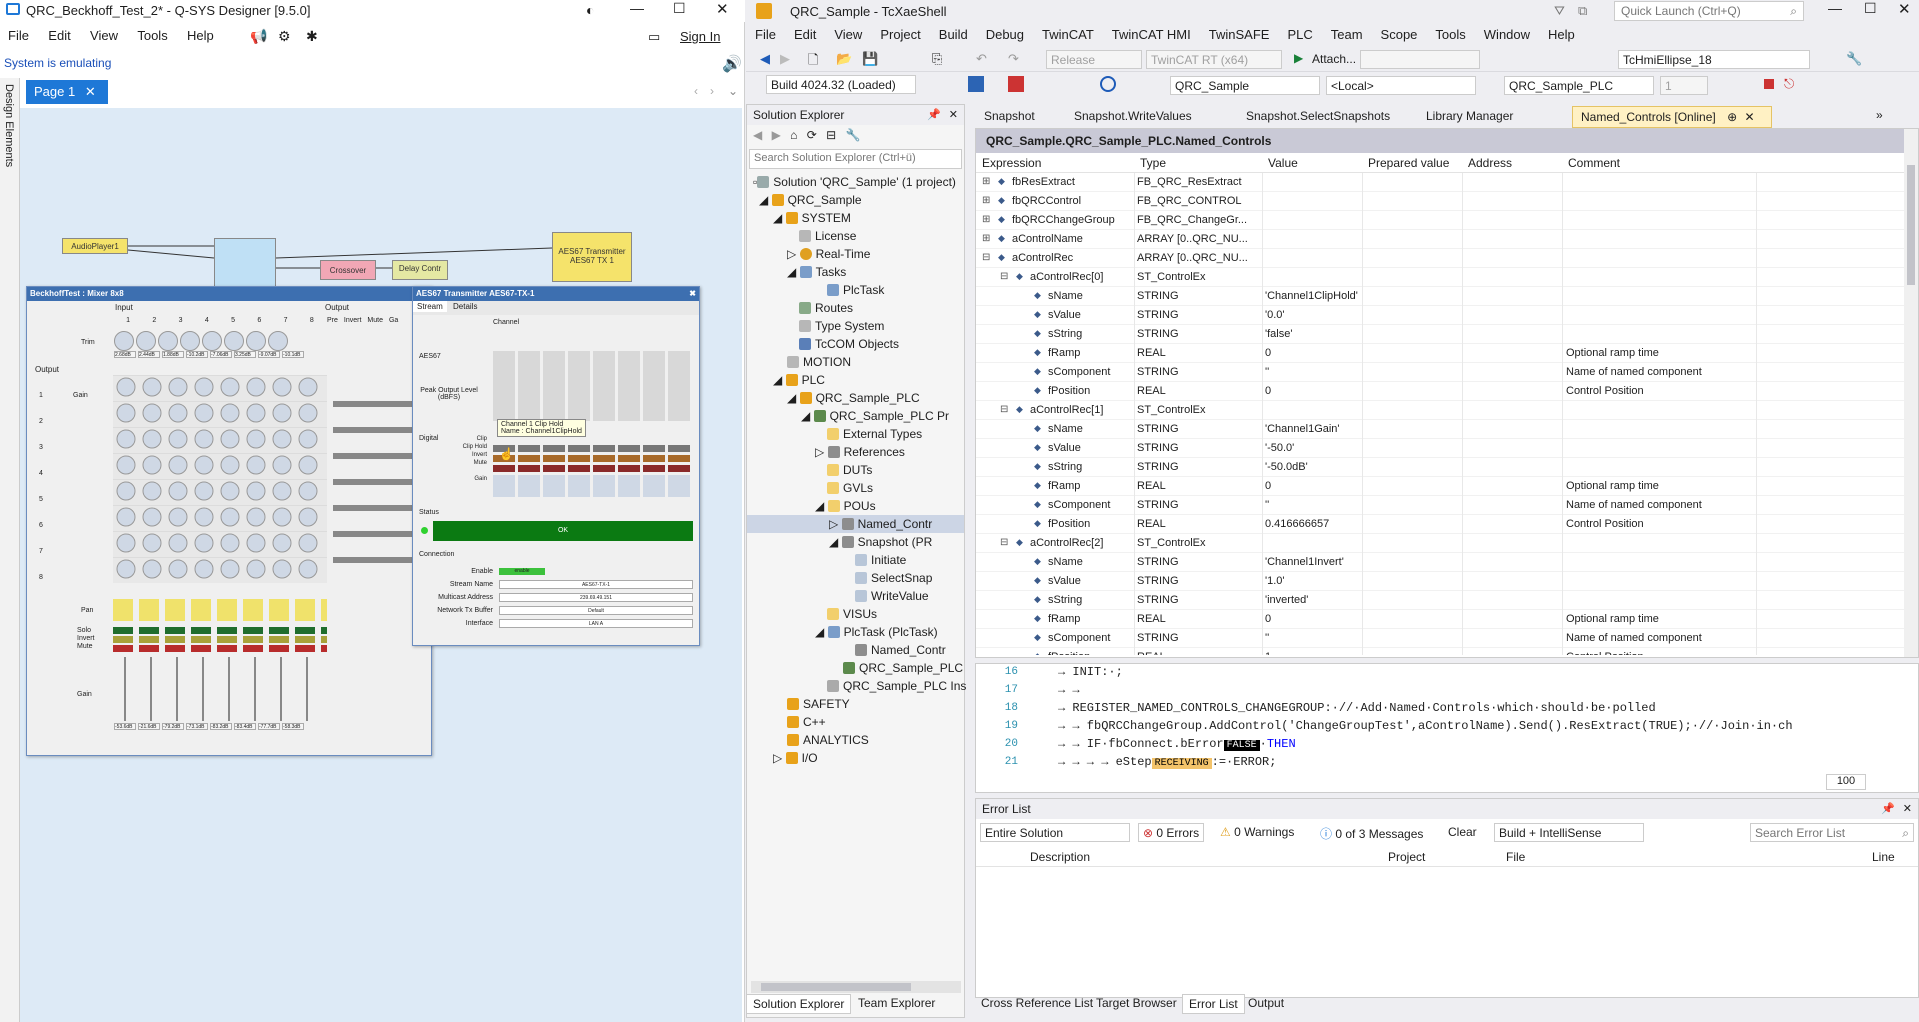  Describe the element at coordinates (1298, 58) in the screenshot. I see `play-icon: ▶` at that location.